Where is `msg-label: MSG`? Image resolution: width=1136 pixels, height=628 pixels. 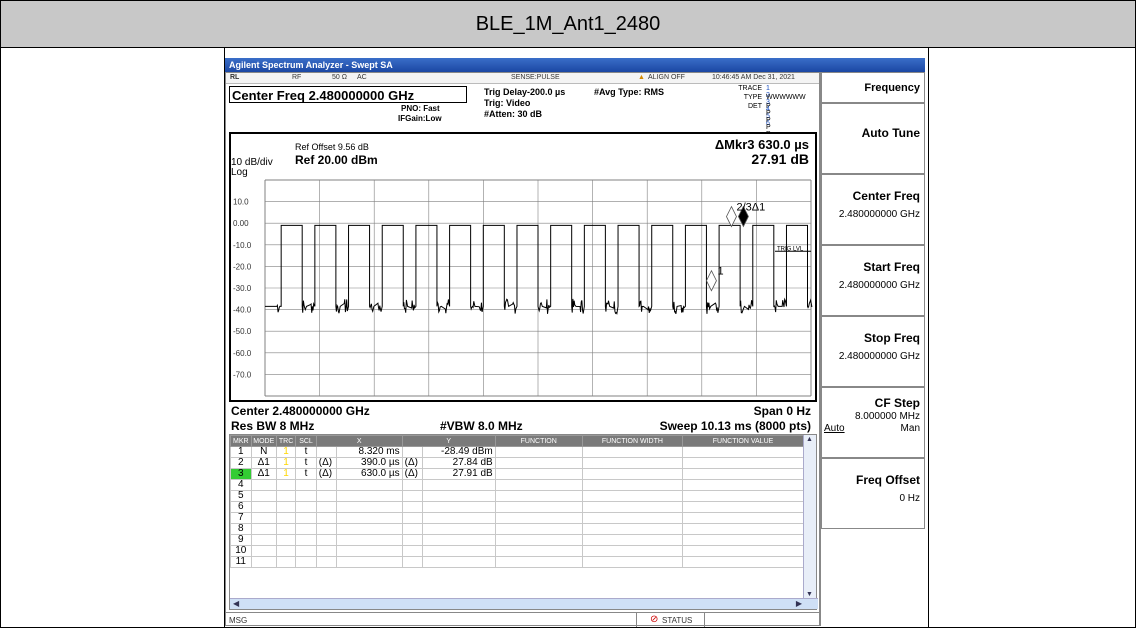 msg-label: MSG is located at coordinates (238, 620).